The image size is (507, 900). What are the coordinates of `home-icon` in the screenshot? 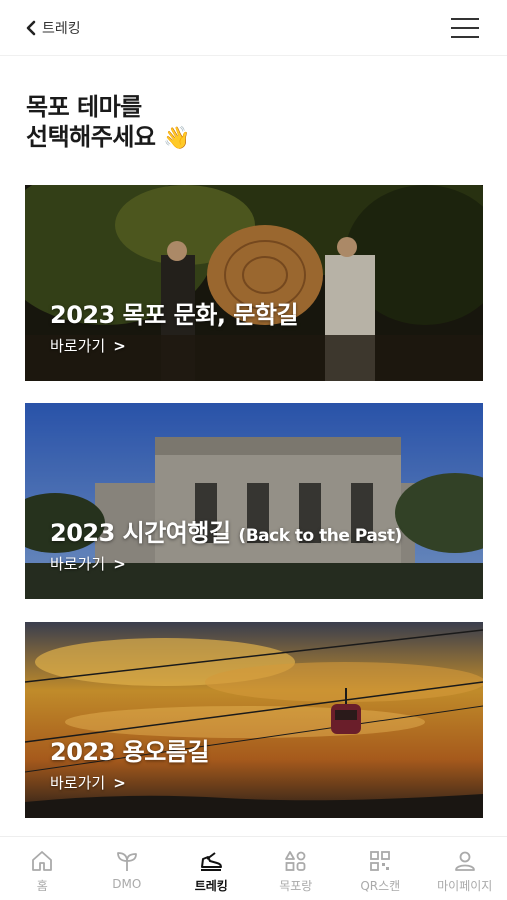 It's located at (42, 861).